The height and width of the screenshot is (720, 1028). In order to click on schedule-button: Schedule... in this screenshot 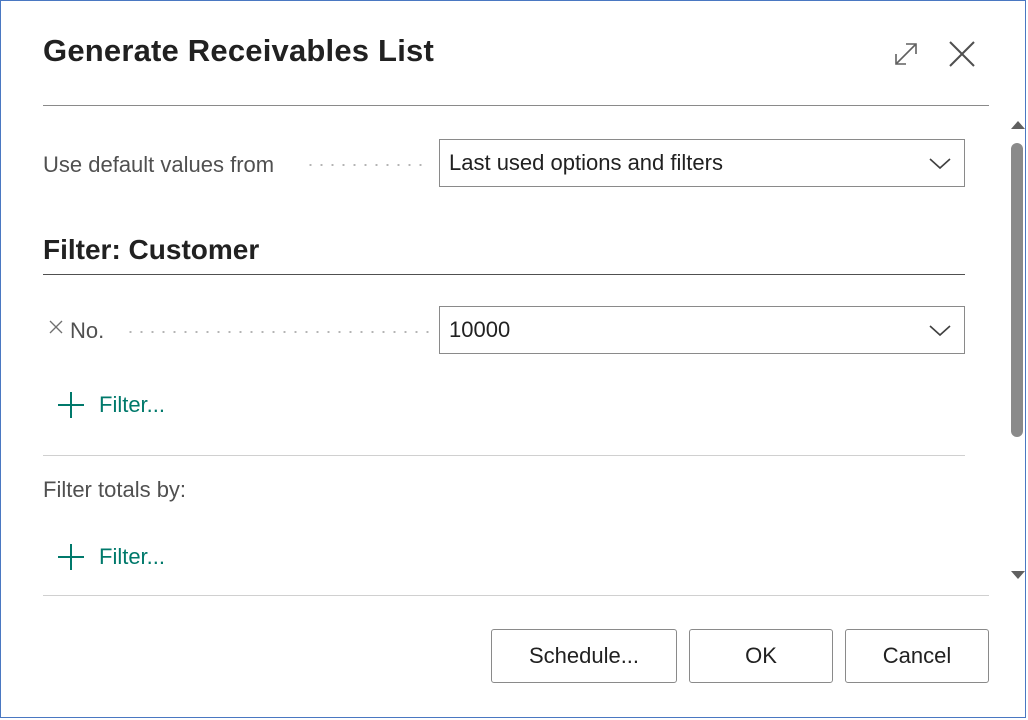, I will do `click(584, 656)`.